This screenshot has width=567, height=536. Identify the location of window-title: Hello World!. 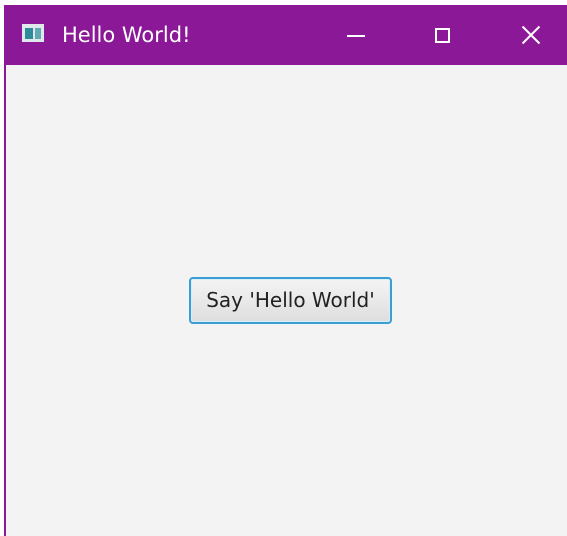
(126, 35).